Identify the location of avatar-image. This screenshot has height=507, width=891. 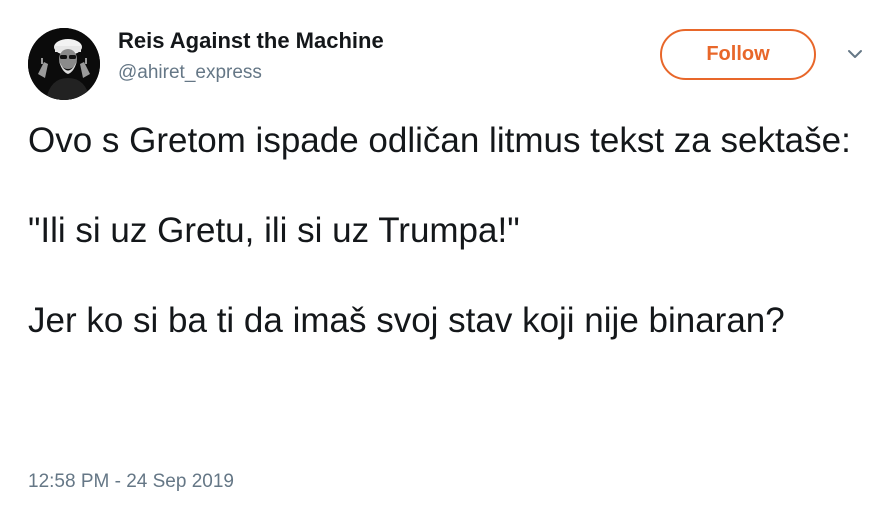
(64, 64).